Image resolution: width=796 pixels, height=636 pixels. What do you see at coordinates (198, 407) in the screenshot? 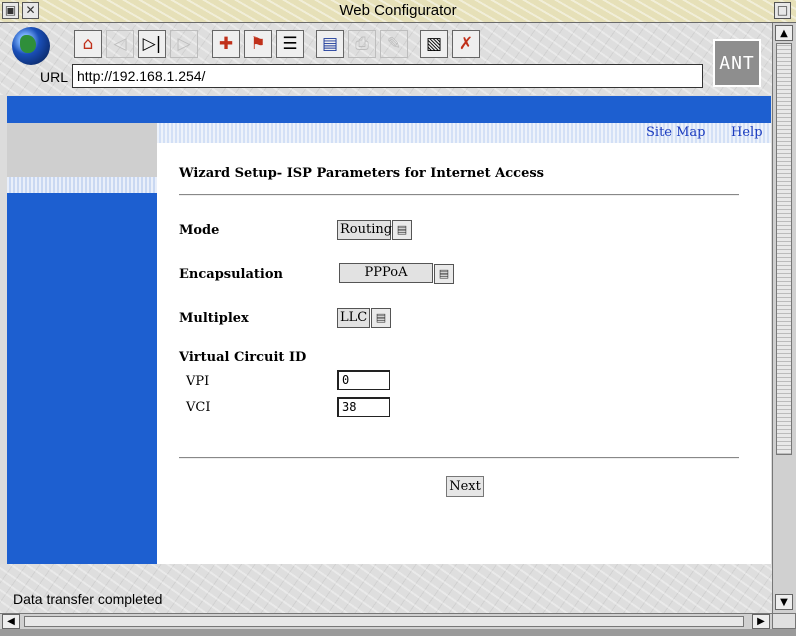
I see `vci-label: VCI` at bounding box center [198, 407].